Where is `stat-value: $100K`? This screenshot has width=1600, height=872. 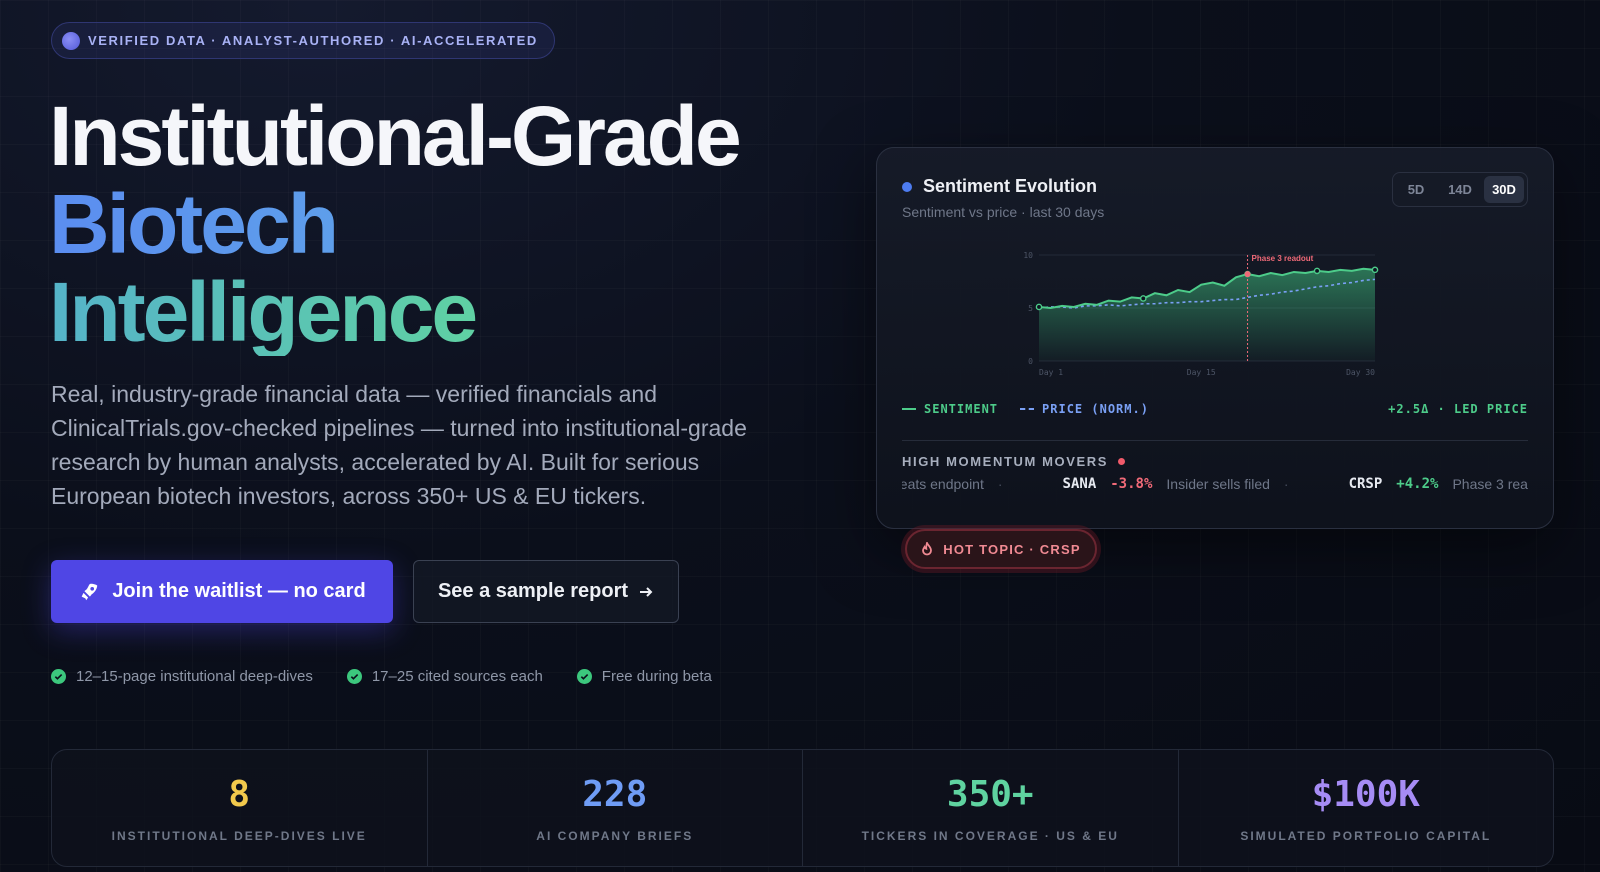
stat-value: $100K is located at coordinates (1365, 794).